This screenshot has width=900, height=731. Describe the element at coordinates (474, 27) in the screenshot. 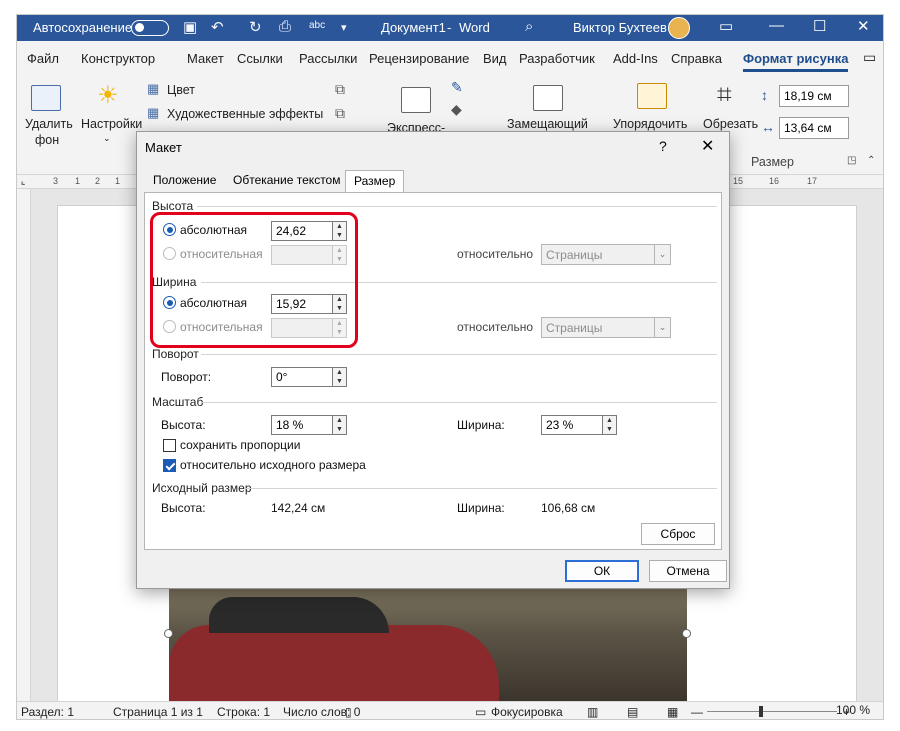

I see `app-name: Word` at that location.